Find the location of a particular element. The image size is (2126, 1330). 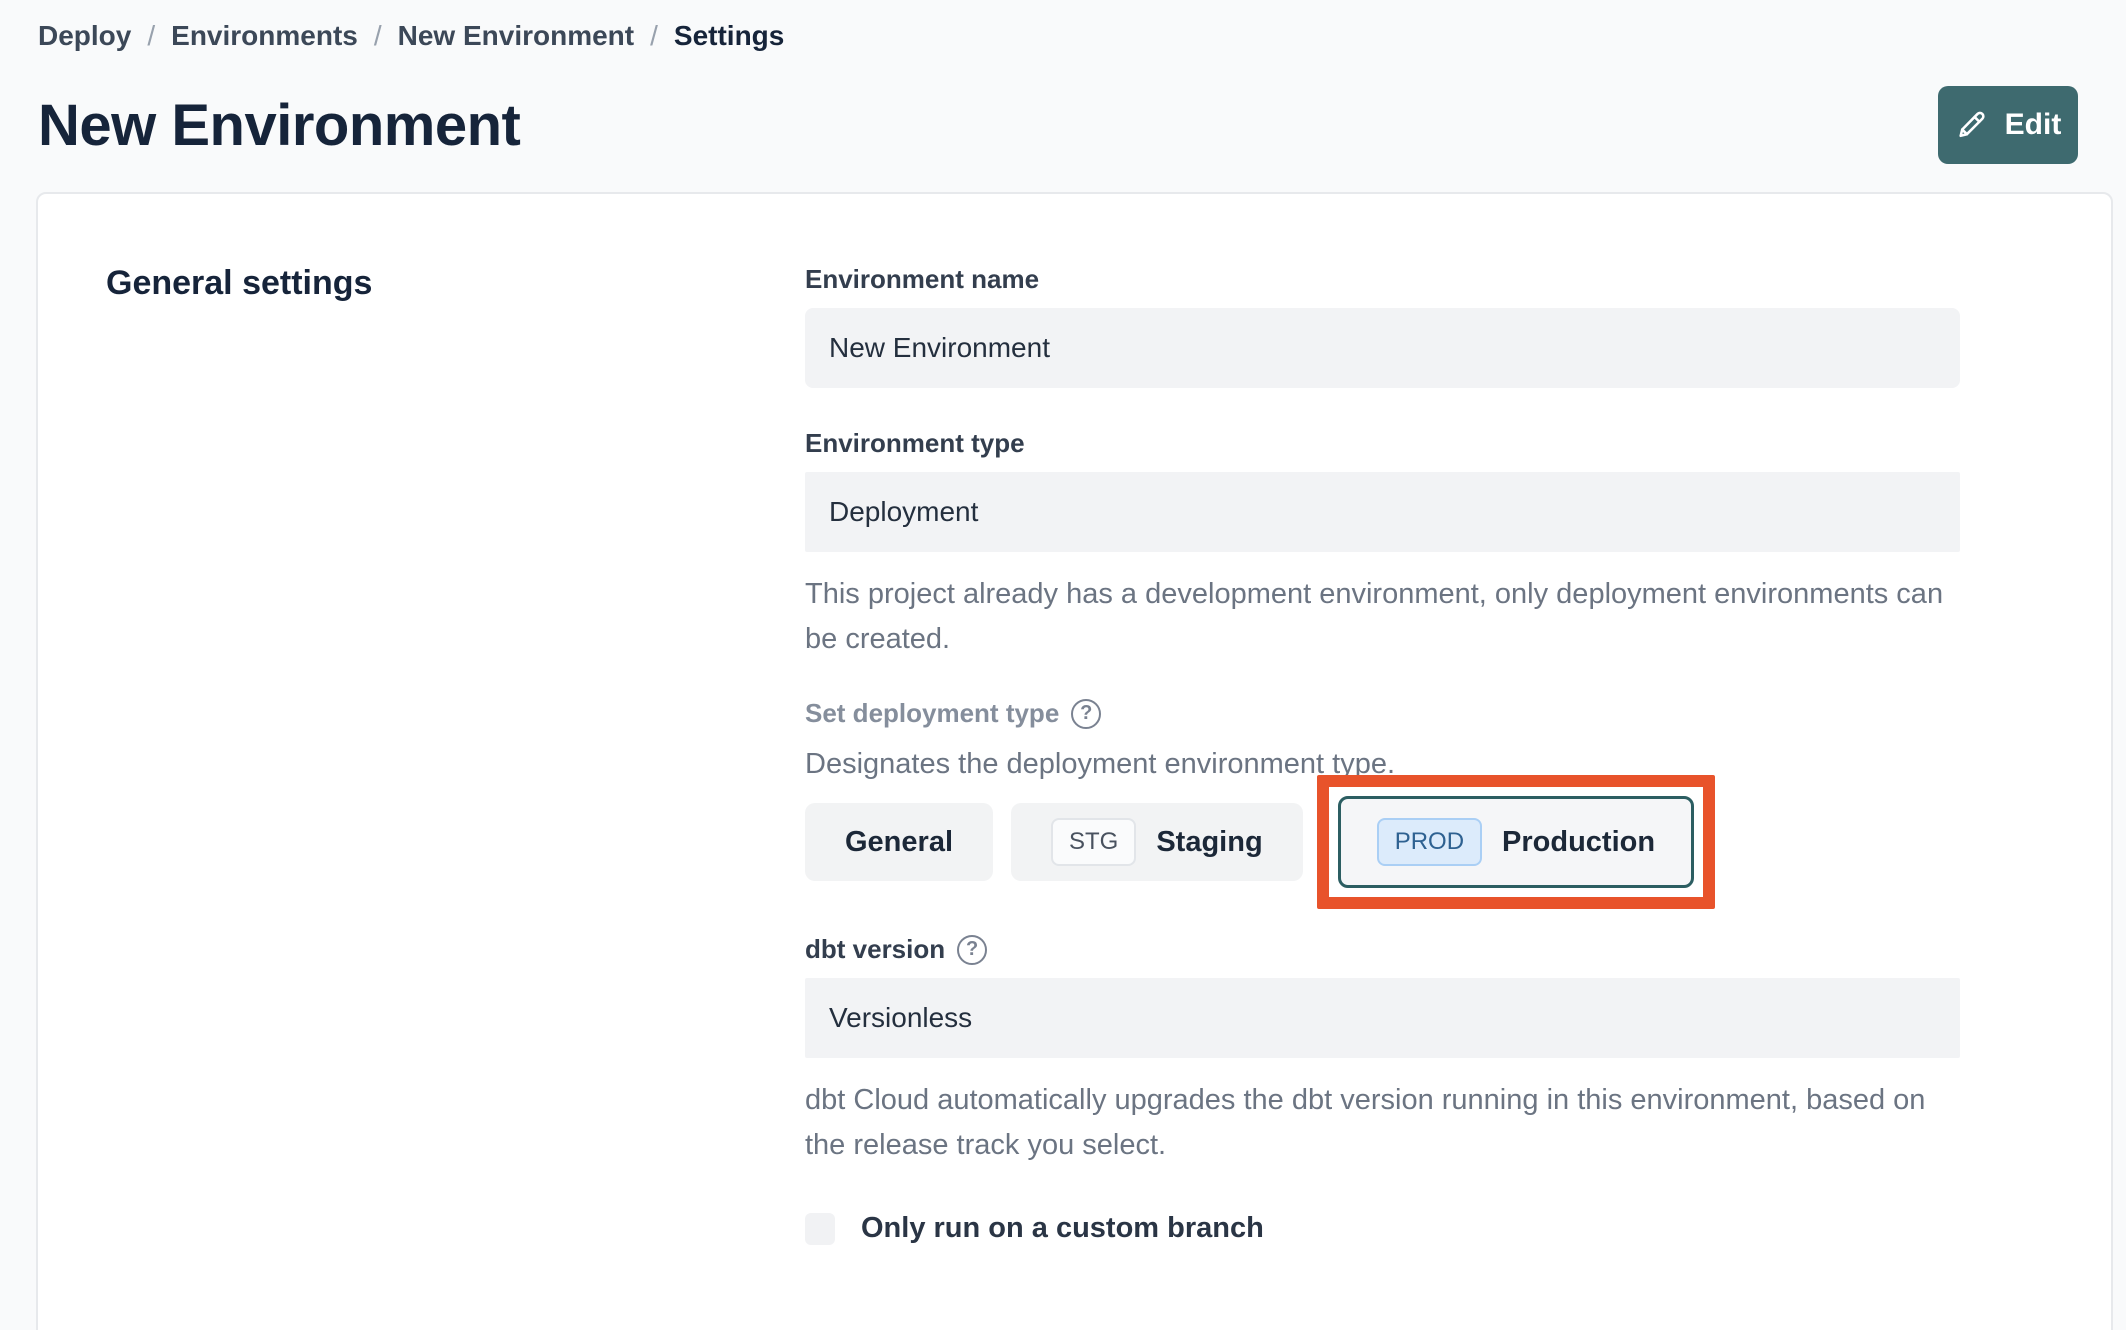

breadcrumb-item-environments: Environments is located at coordinates (264, 36).